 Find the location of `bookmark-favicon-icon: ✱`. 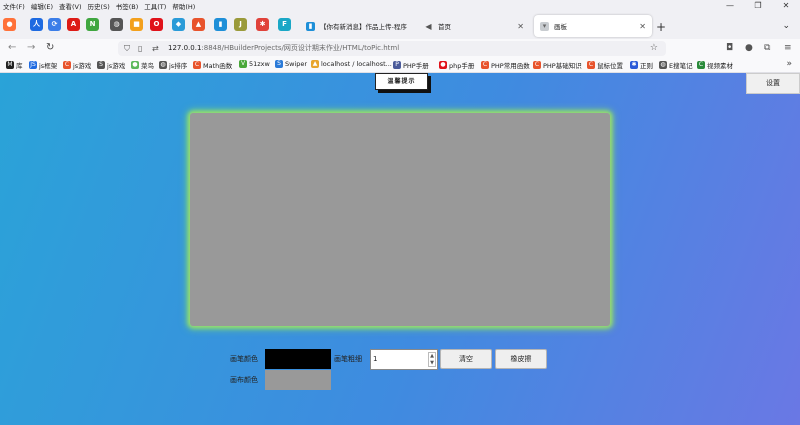

bookmark-favicon-icon: ✱ is located at coordinates (634, 65).